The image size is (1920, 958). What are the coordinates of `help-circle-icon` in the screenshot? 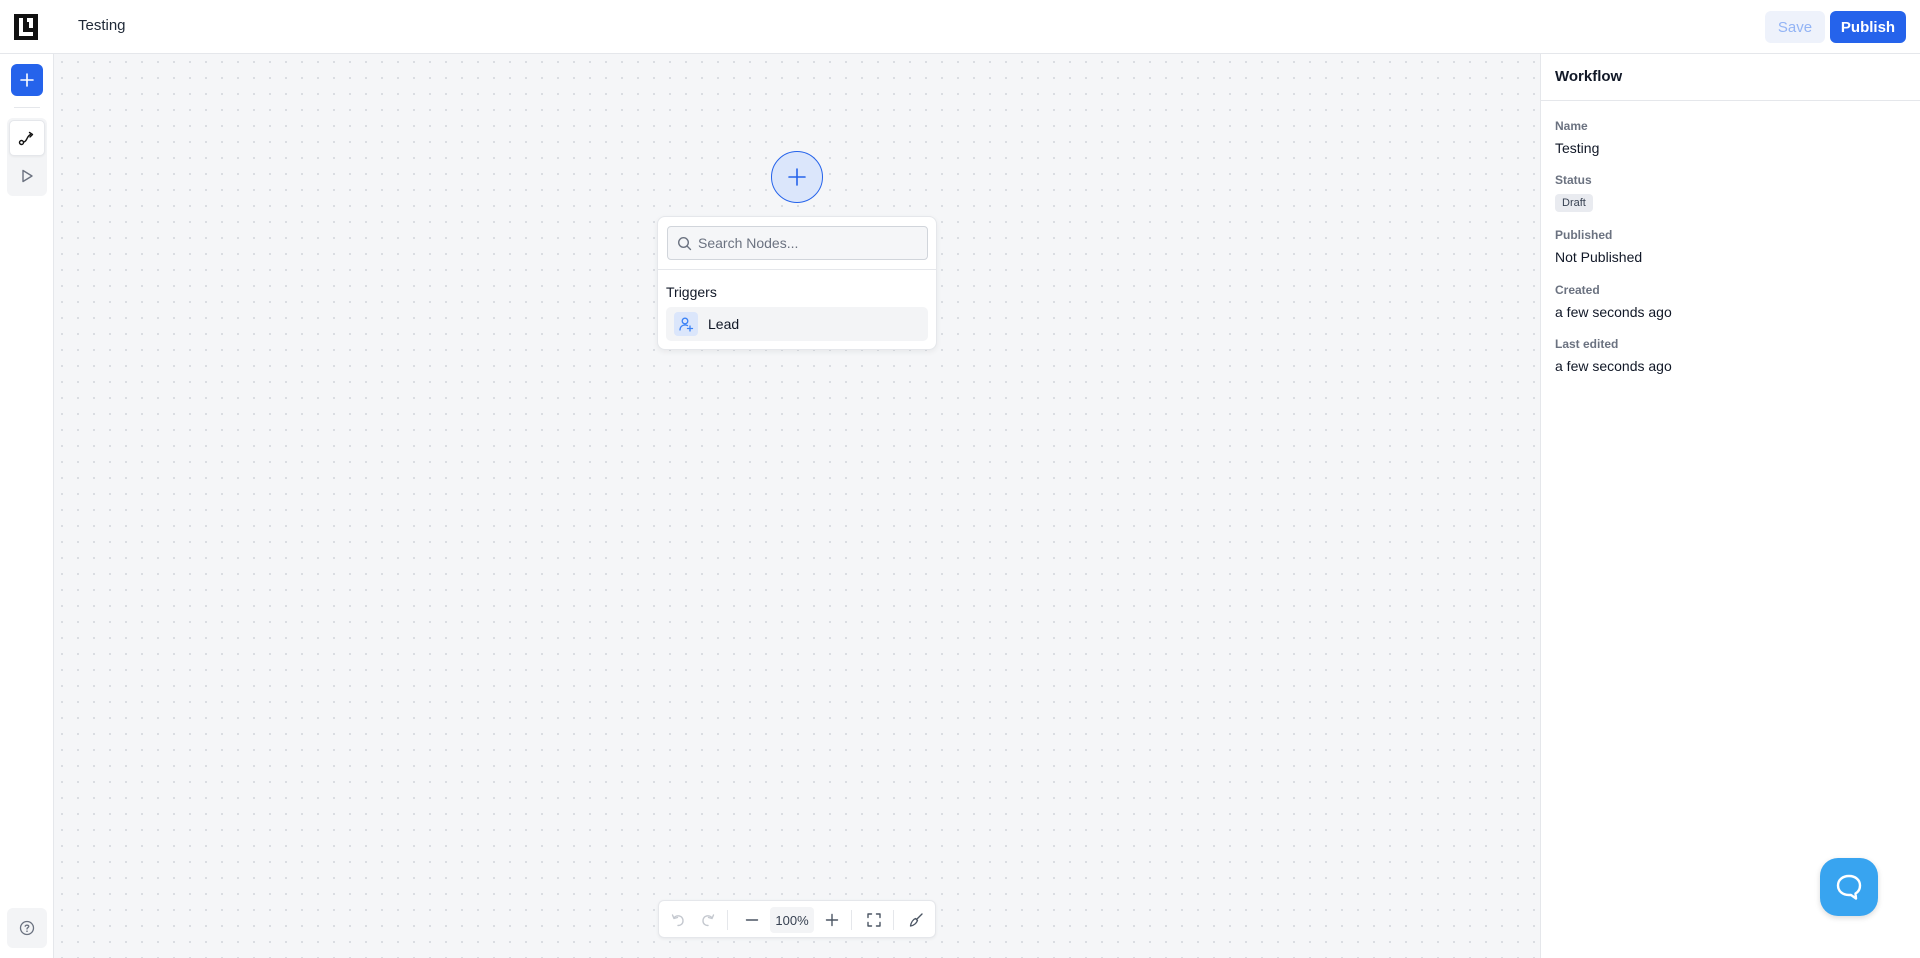 It's located at (27, 928).